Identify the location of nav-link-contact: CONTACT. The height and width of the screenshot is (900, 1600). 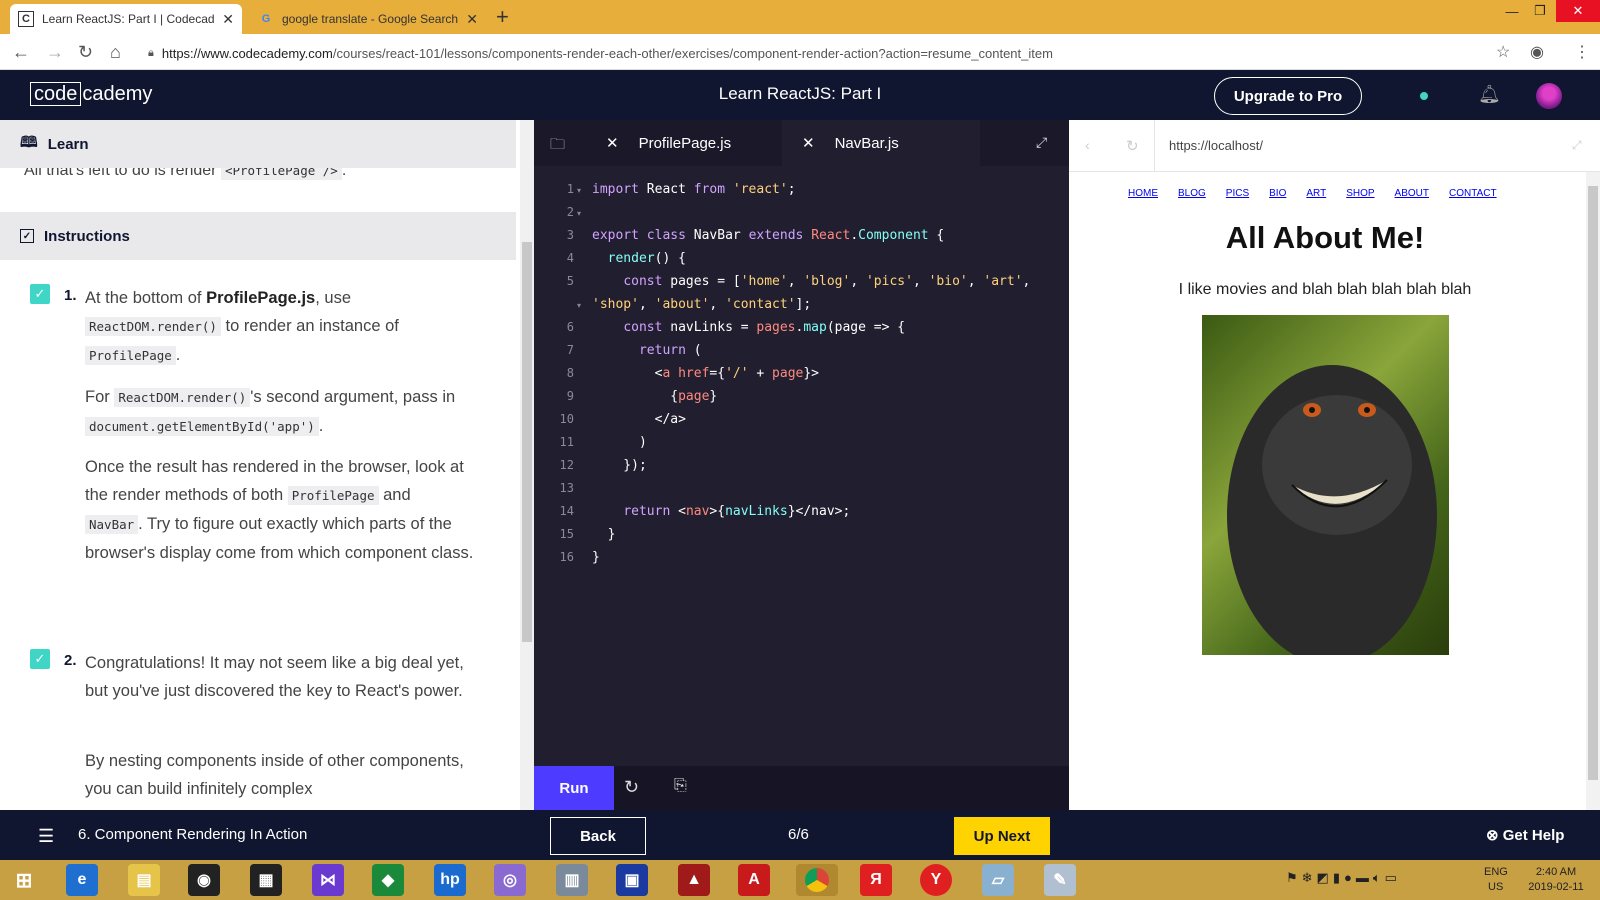
(1473, 193).